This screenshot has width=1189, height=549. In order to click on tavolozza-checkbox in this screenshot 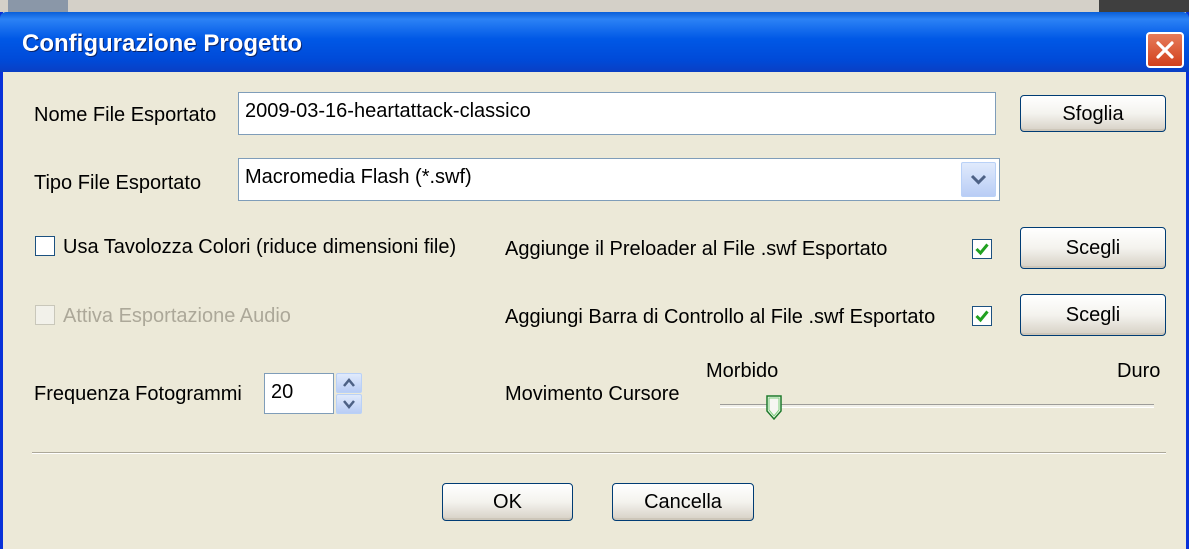, I will do `click(45, 246)`.